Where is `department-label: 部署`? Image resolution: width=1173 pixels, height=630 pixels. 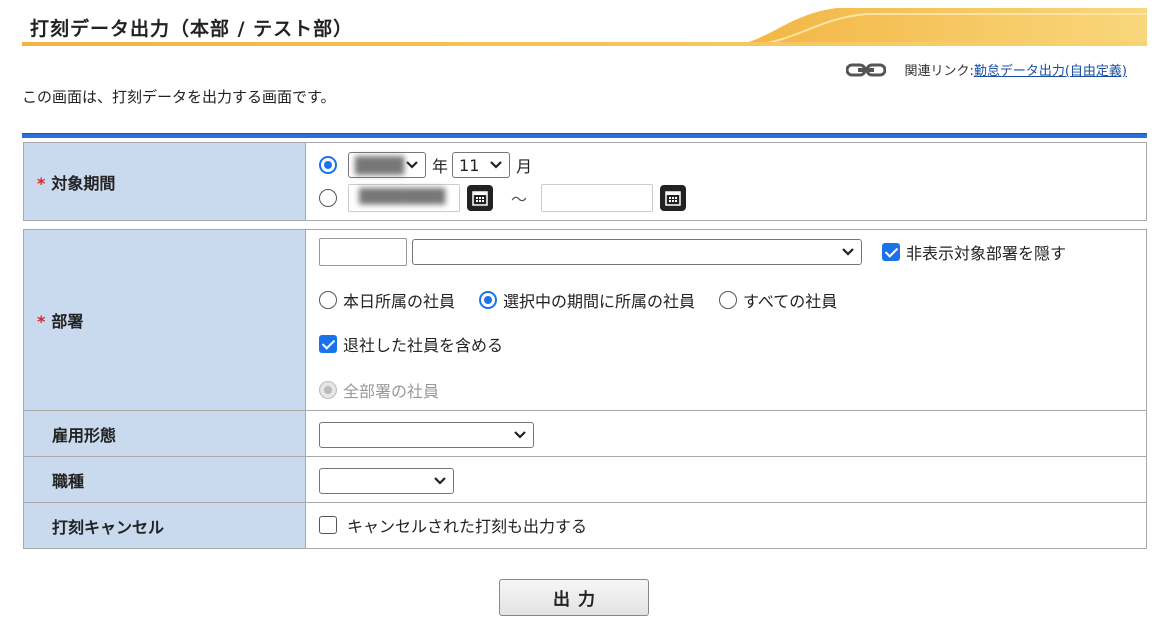
department-label: 部署 is located at coordinates (67, 321).